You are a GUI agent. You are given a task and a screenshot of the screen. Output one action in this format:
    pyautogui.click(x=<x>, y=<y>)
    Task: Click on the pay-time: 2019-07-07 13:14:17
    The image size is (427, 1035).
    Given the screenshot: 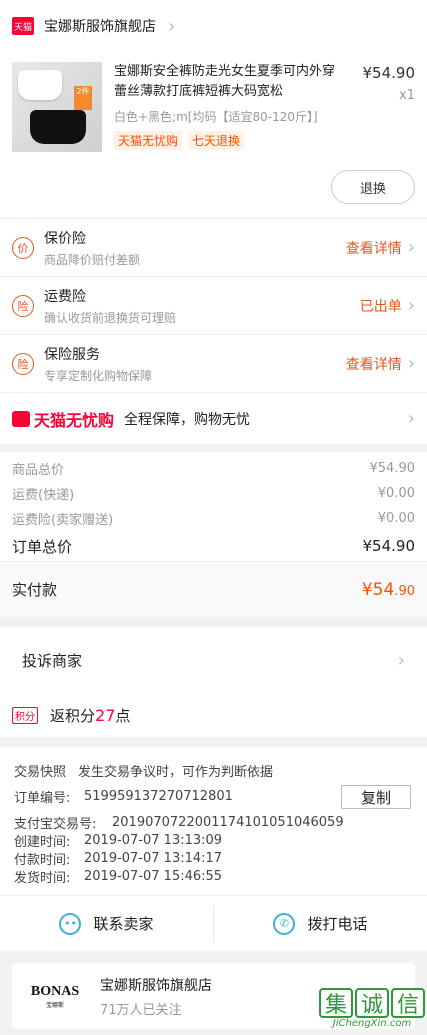 What is the action you would take?
    pyautogui.click(x=153, y=858)
    